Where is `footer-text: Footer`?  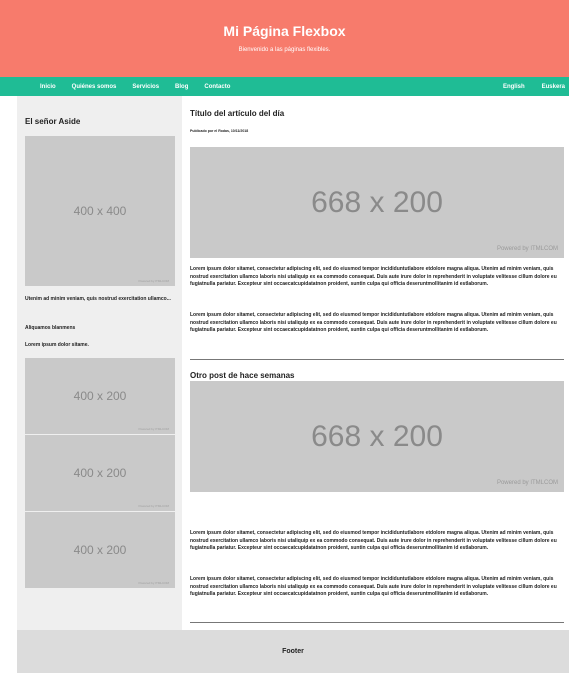
footer-text: Footer is located at coordinates (293, 651).